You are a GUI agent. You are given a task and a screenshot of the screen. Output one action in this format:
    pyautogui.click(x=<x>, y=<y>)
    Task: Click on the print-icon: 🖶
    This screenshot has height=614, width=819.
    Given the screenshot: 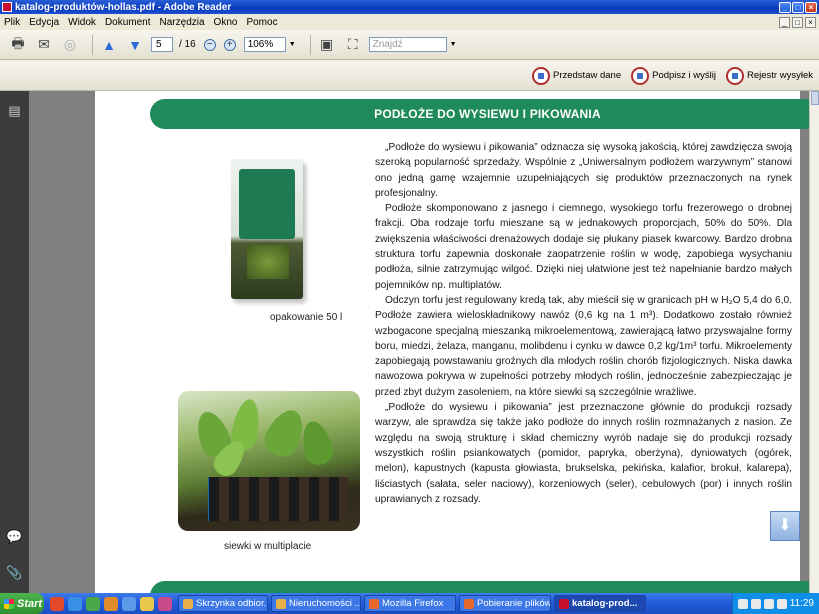 What is the action you would take?
    pyautogui.click(x=18, y=44)
    